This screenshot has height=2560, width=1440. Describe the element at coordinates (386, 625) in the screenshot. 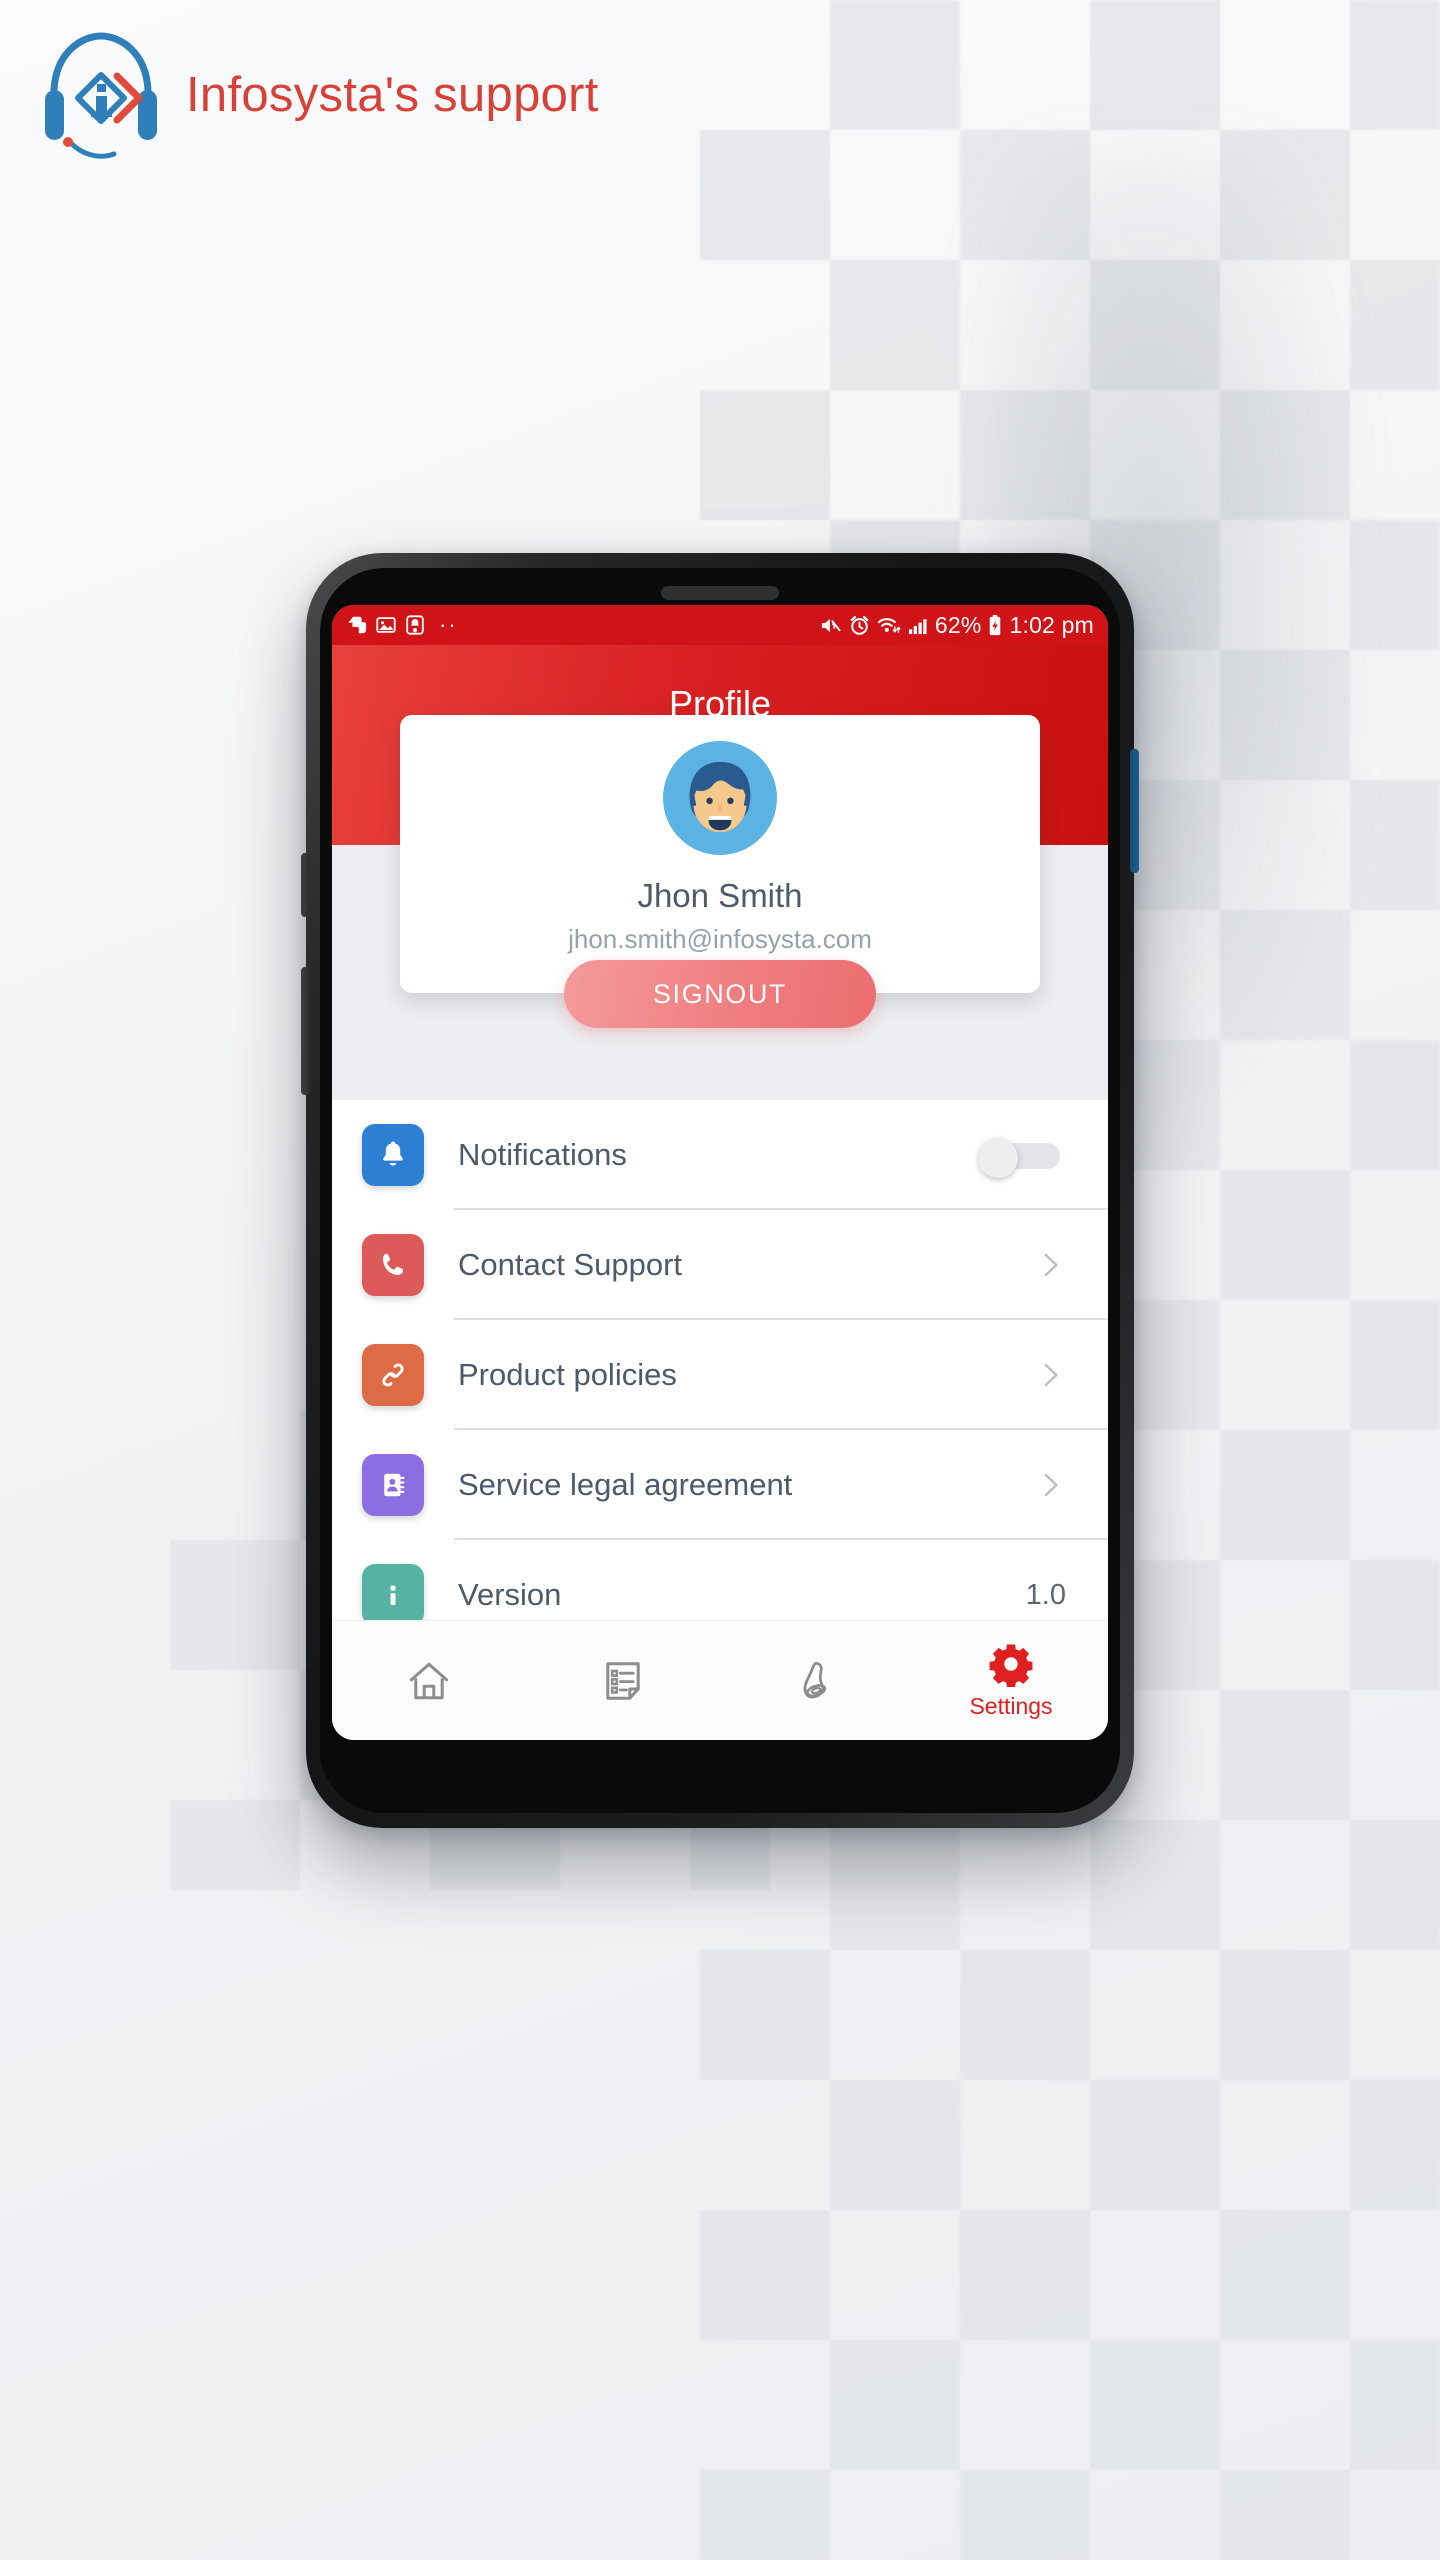

I see `gallery-image-icon` at that location.